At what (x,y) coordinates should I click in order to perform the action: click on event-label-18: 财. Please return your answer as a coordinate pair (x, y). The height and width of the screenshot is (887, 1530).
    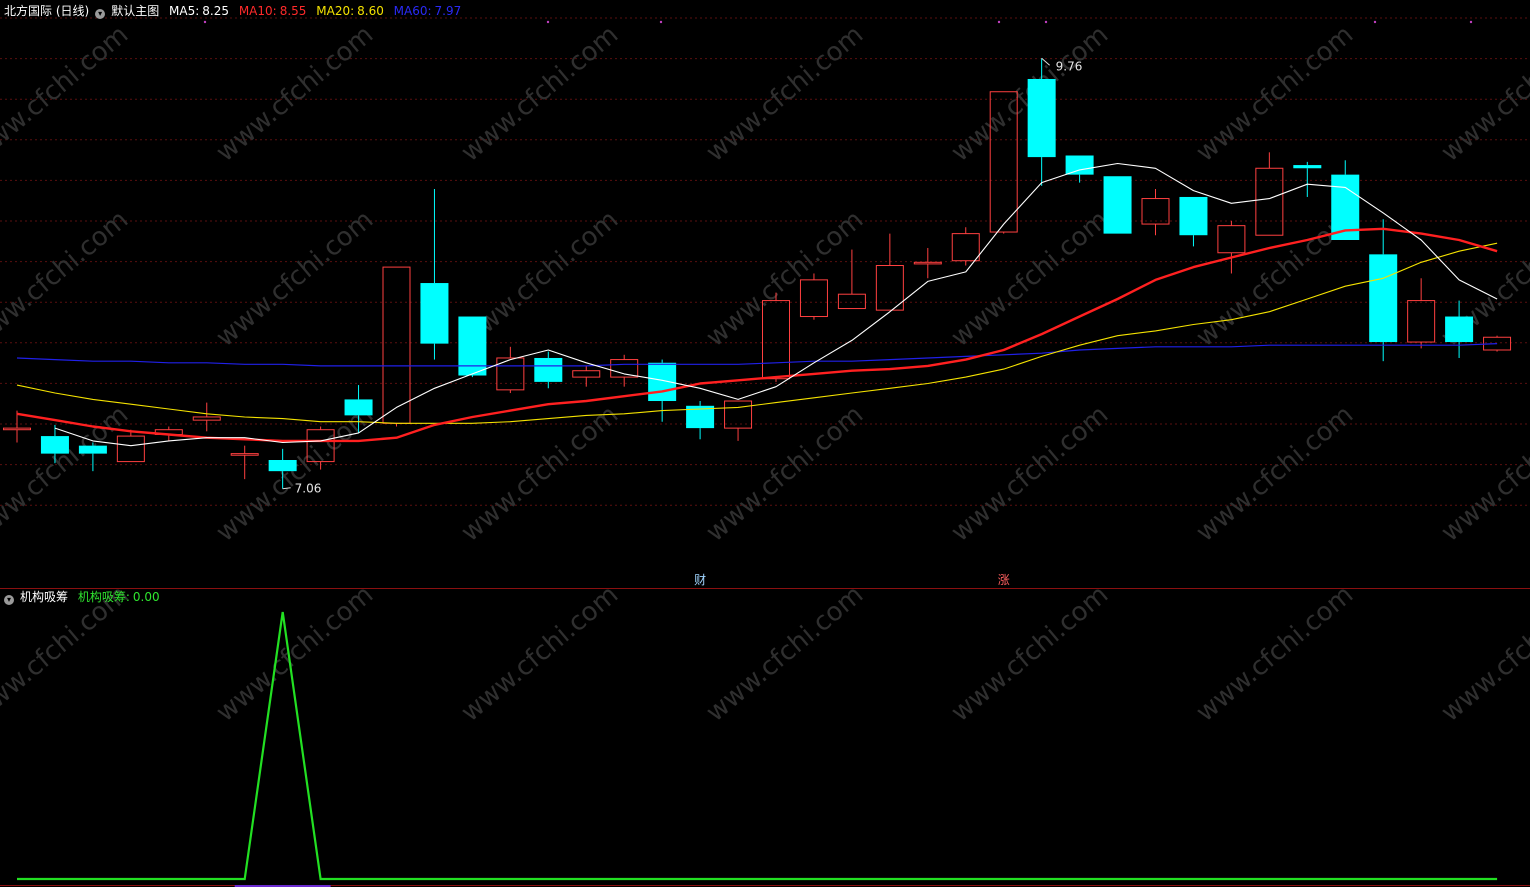
    Looking at the image, I should click on (700, 580).